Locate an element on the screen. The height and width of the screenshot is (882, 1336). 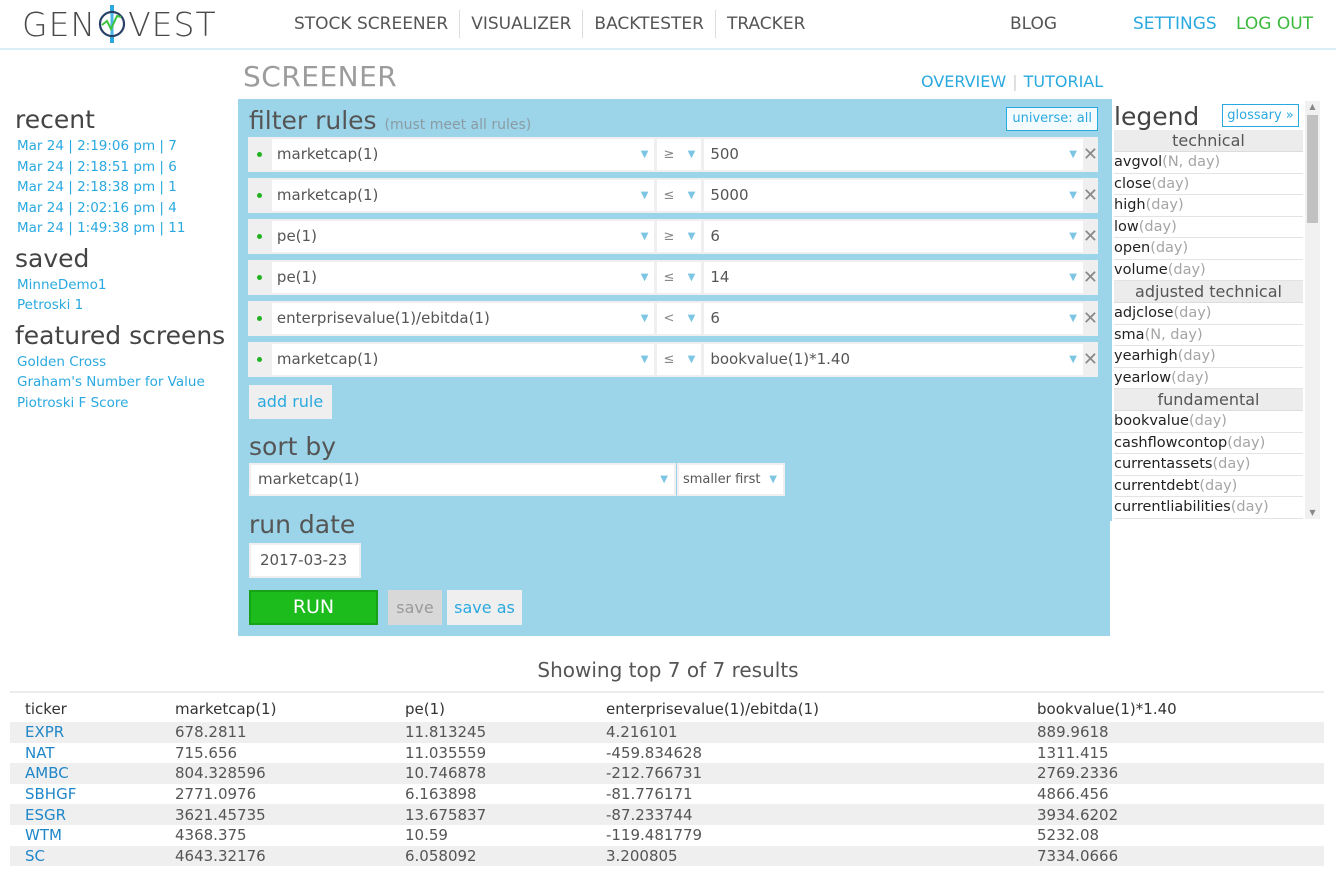
legend-scrollbar: ▲ ▼ is located at coordinates (1312, 310).